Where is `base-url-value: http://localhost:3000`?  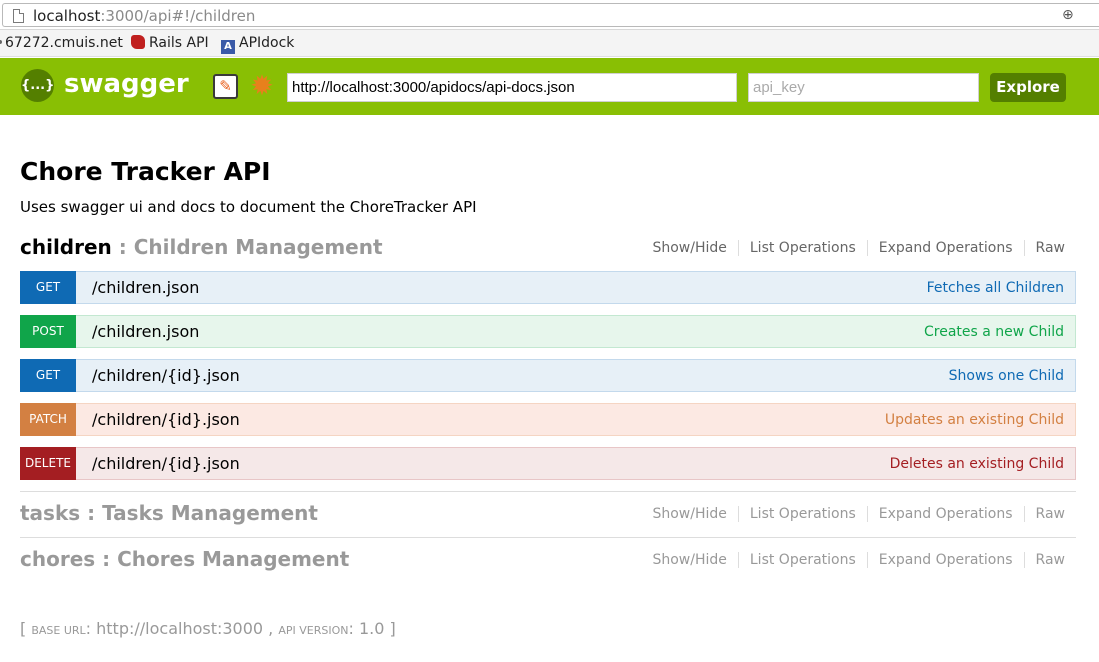 base-url-value: http://localhost:3000 is located at coordinates (180, 628).